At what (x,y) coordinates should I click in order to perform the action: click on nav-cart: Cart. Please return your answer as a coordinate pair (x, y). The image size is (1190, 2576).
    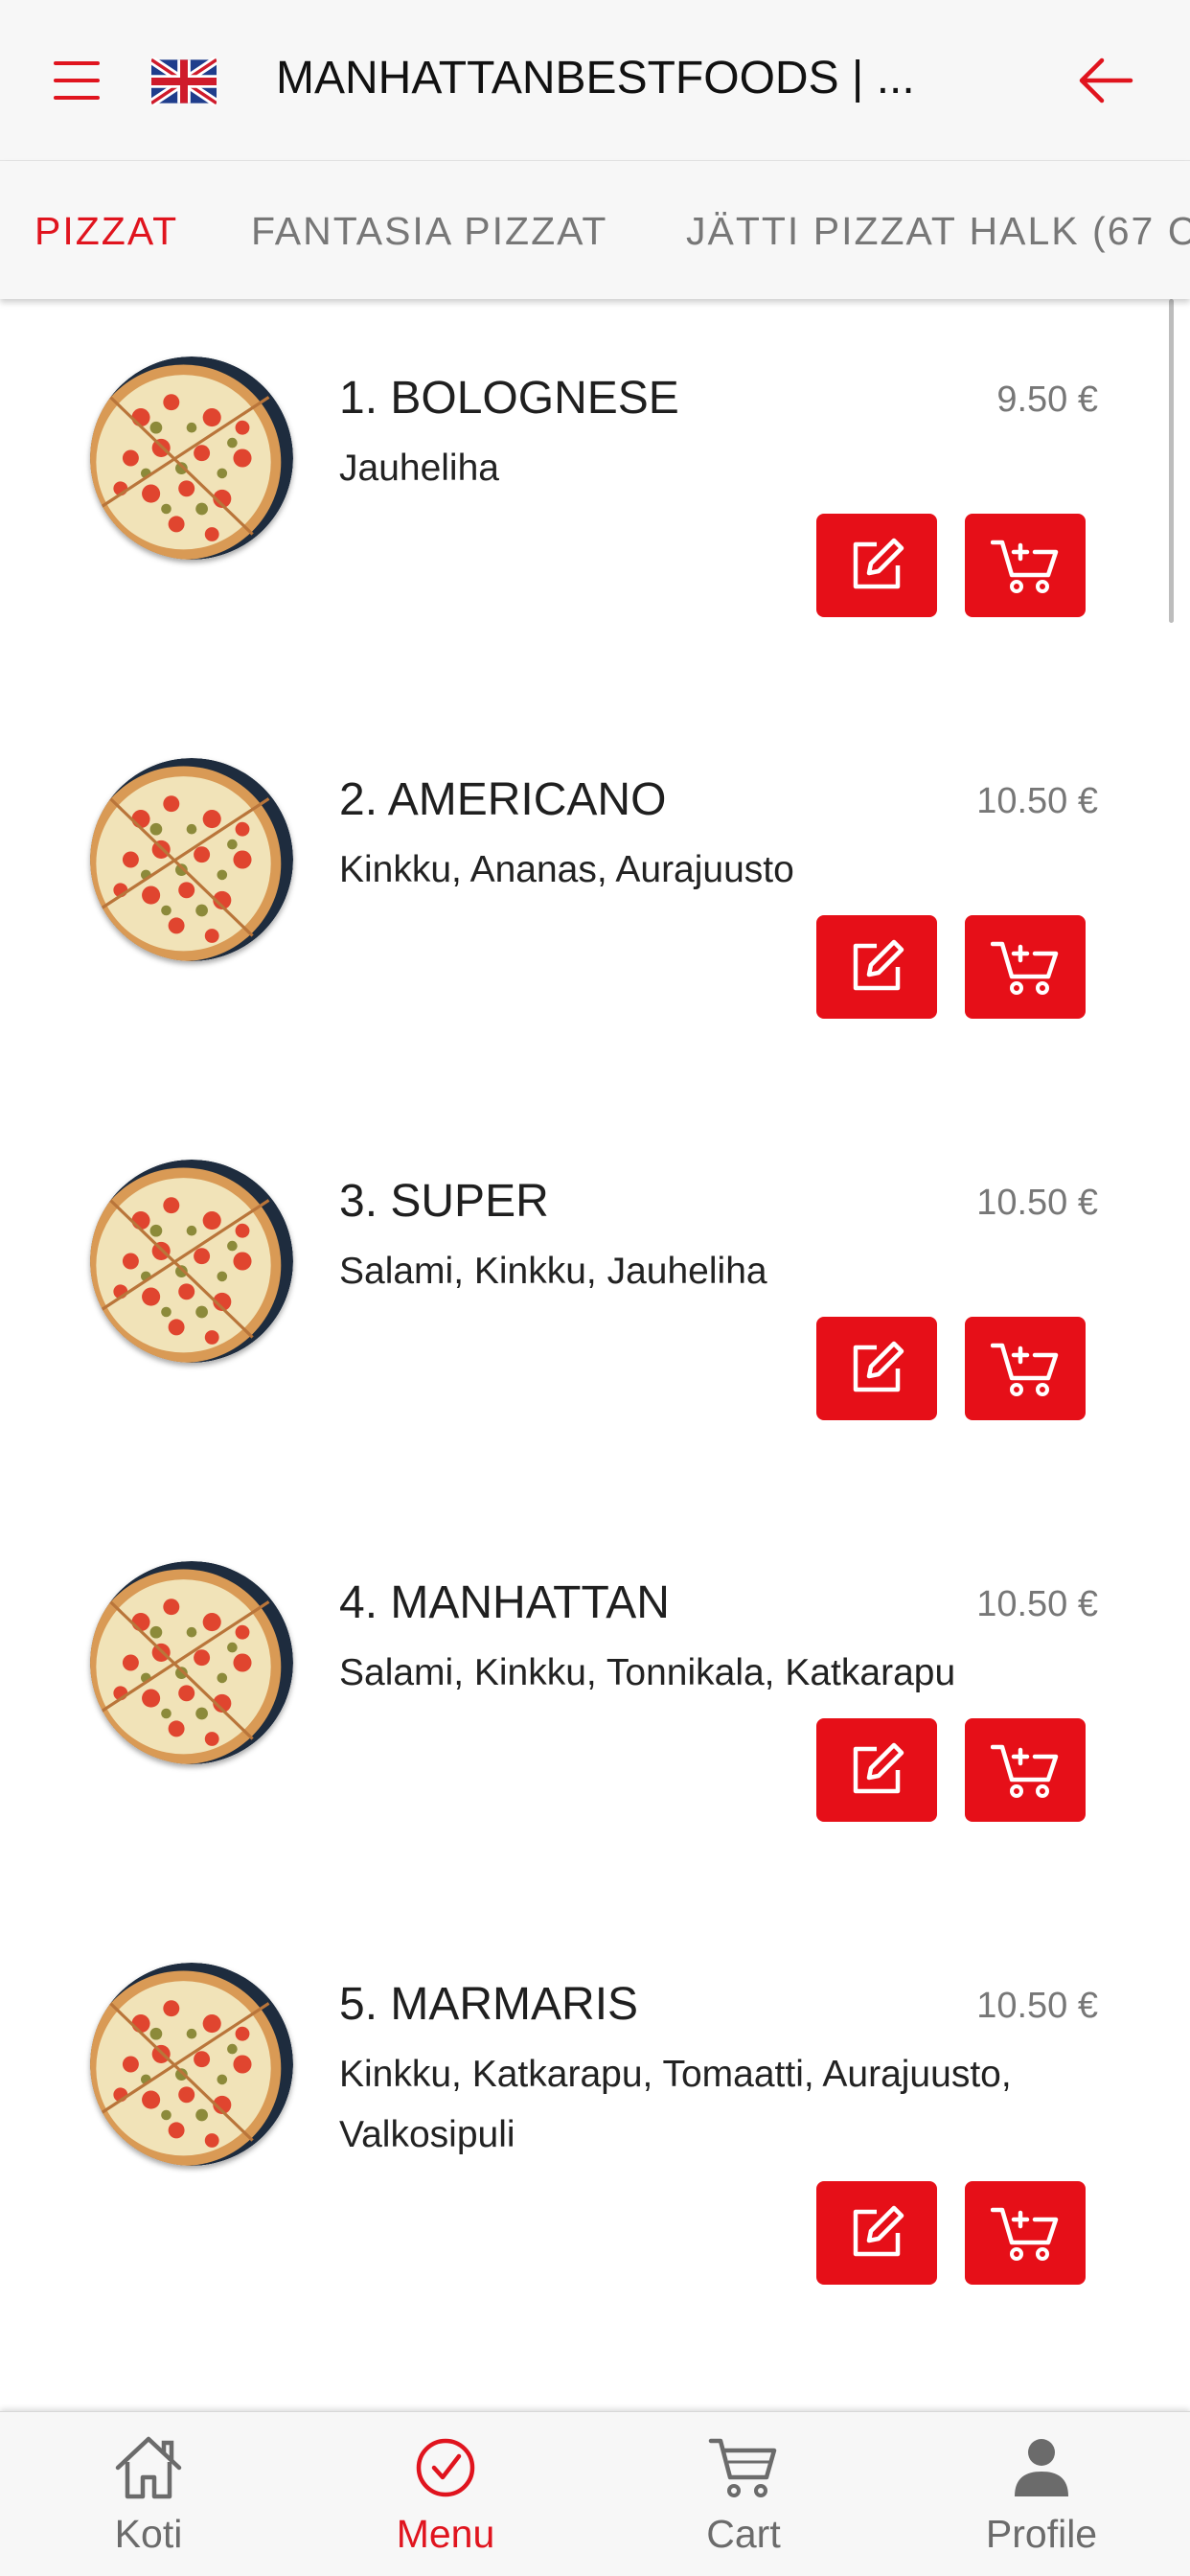
    Looking at the image, I should click on (744, 2494).